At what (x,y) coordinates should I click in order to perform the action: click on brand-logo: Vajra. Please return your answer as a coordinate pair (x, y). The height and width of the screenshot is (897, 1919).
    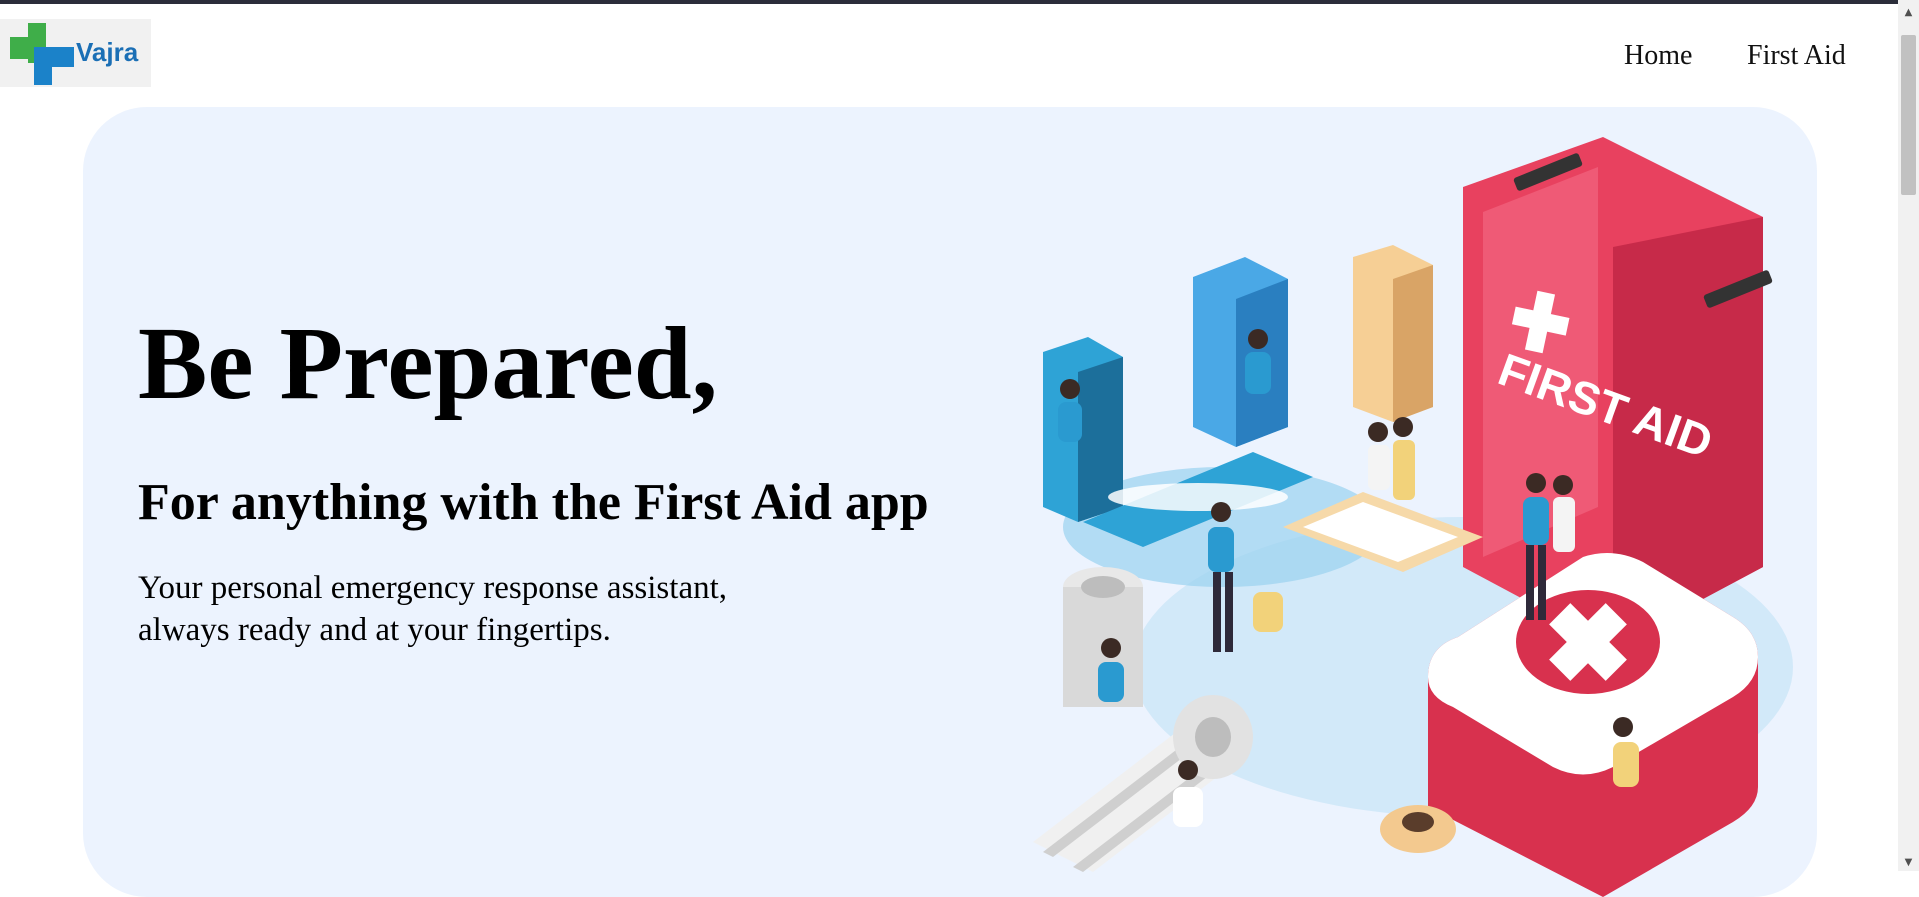
    Looking at the image, I should click on (75, 53).